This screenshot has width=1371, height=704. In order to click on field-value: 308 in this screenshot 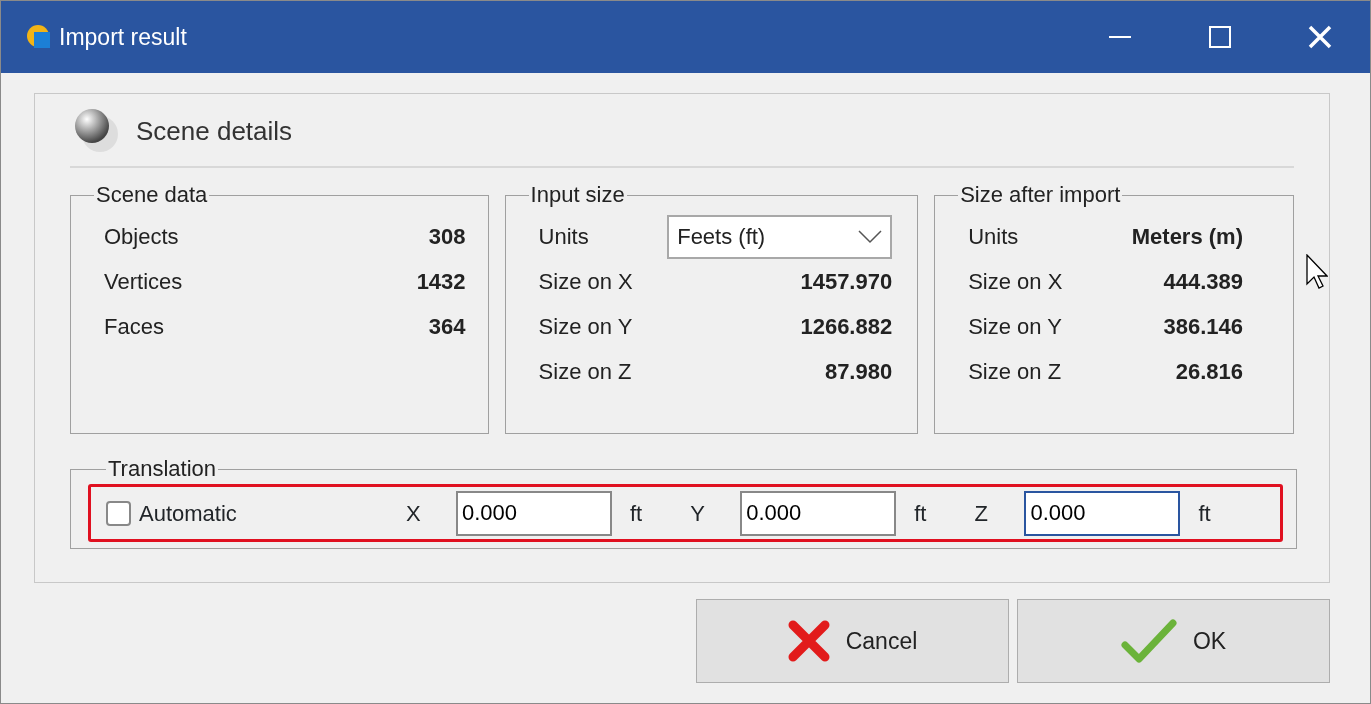, I will do `click(447, 237)`.